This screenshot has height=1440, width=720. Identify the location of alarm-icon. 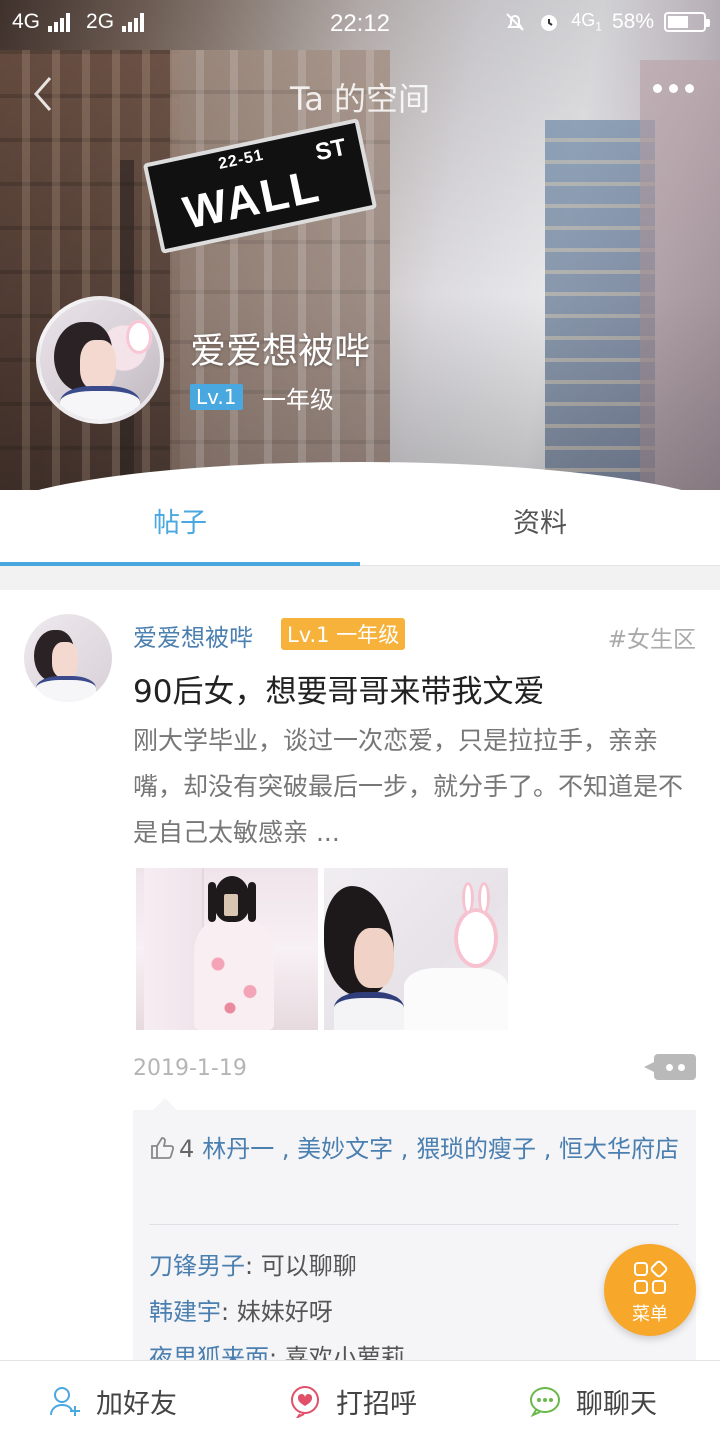
(549, 23).